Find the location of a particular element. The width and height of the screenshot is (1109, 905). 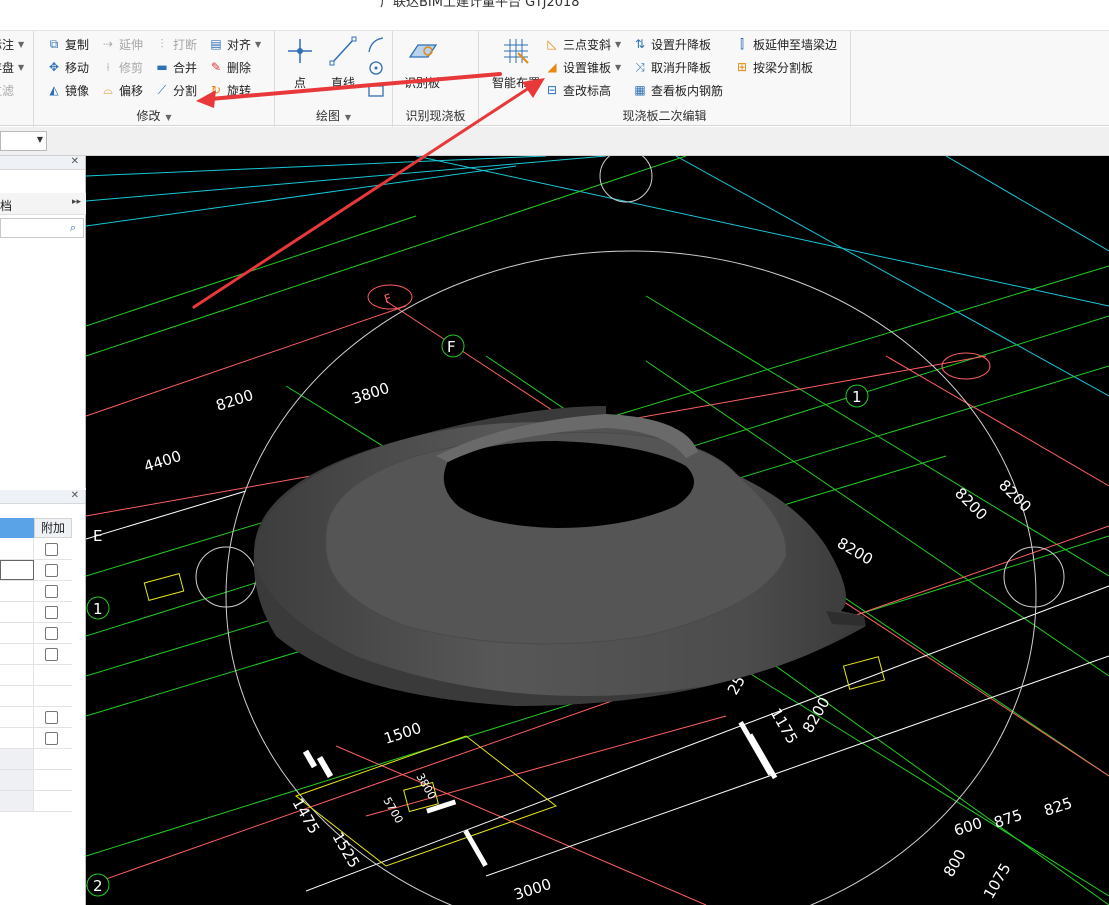

search-icon: ⌕ is located at coordinates (73, 227).